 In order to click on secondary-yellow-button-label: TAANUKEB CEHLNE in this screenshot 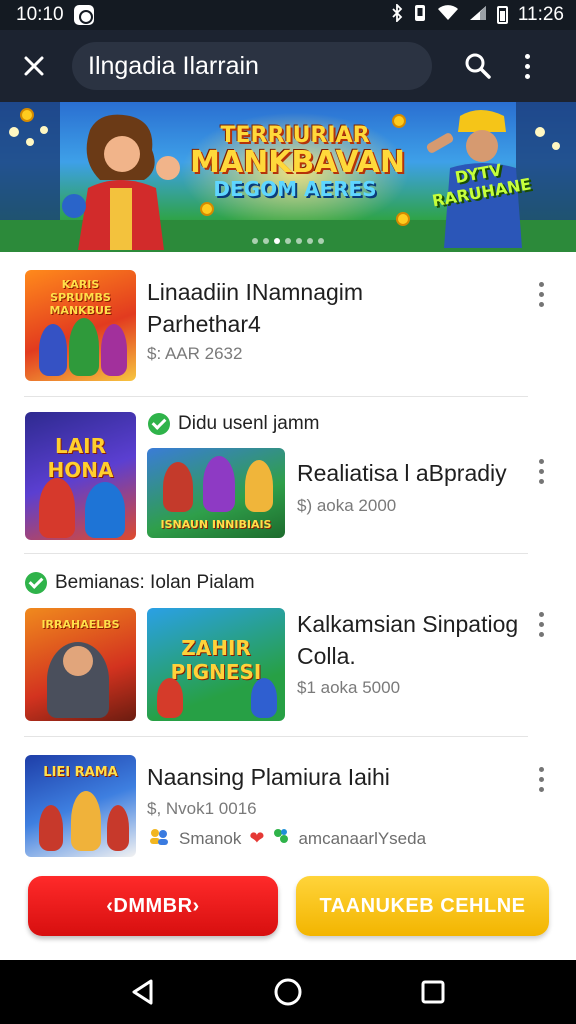, I will do `click(422, 905)`.